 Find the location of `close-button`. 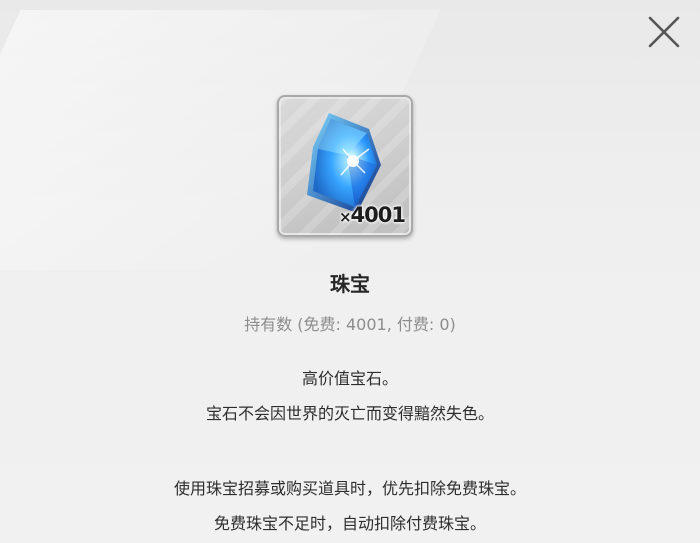

close-button is located at coordinates (664, 32).